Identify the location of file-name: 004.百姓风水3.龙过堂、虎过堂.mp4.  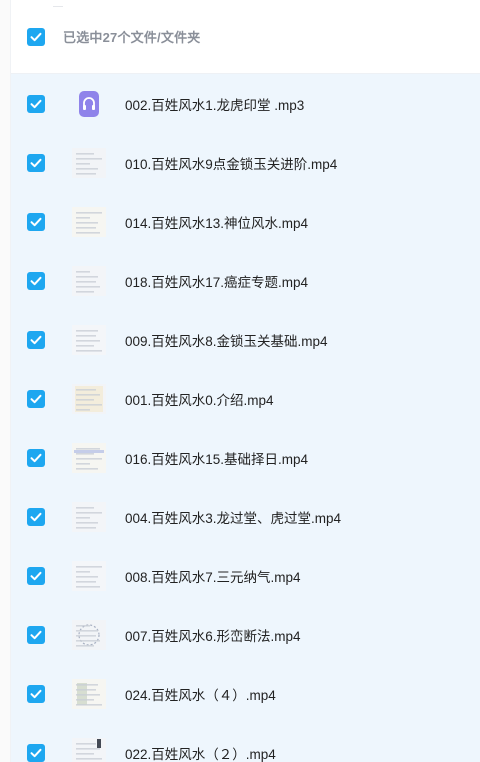
(233, 518).